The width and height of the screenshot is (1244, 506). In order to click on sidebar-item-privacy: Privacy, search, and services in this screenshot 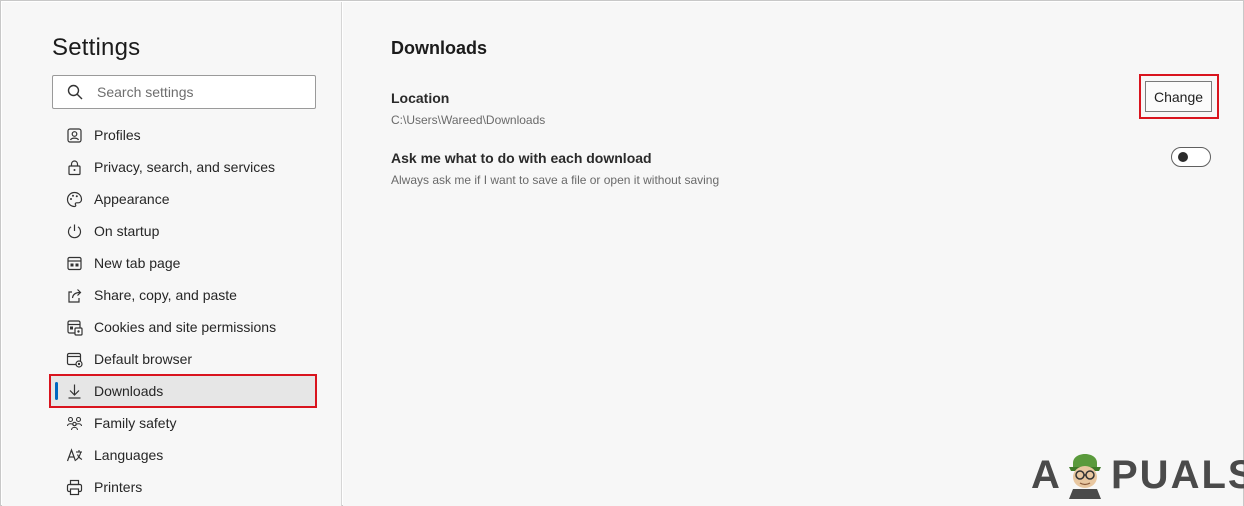, I will do `click(183, 167)`.